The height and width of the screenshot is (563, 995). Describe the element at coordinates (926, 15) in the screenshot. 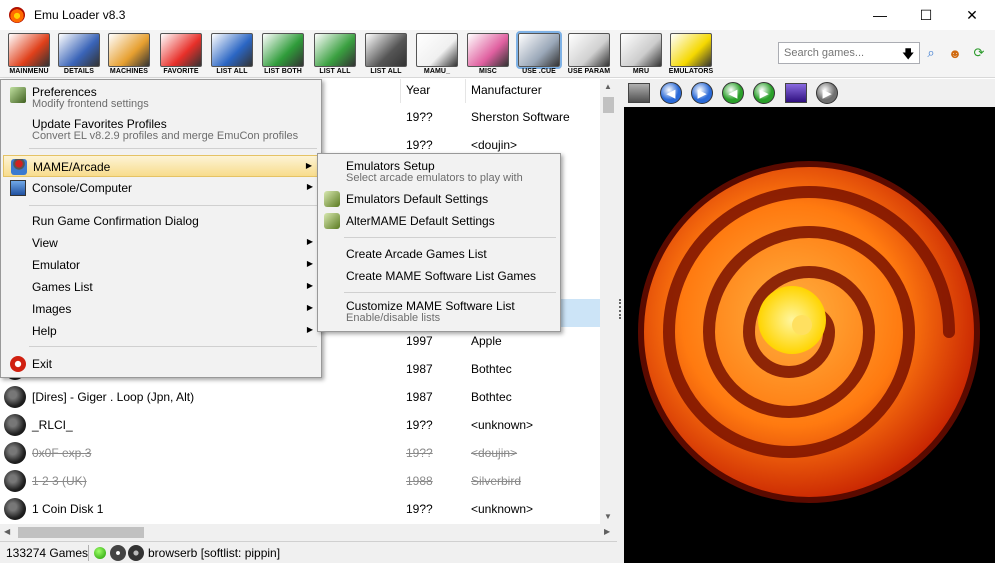

I see `maximize-button: ☐` at that location.